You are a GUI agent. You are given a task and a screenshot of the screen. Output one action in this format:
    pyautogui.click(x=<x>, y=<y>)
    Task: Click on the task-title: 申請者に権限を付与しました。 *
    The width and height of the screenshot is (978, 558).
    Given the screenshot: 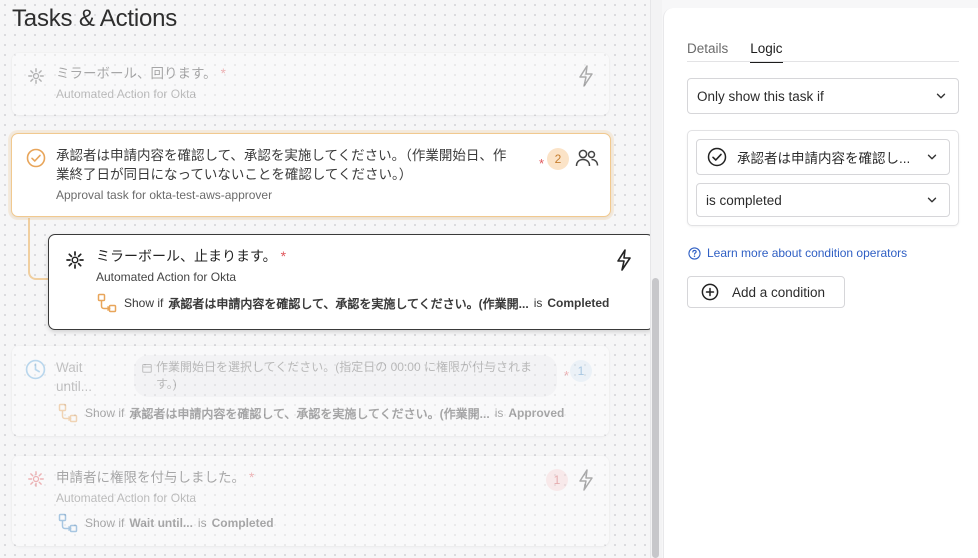 What is the action you would take?
    pyautogui.click(x=155, y=477)
    